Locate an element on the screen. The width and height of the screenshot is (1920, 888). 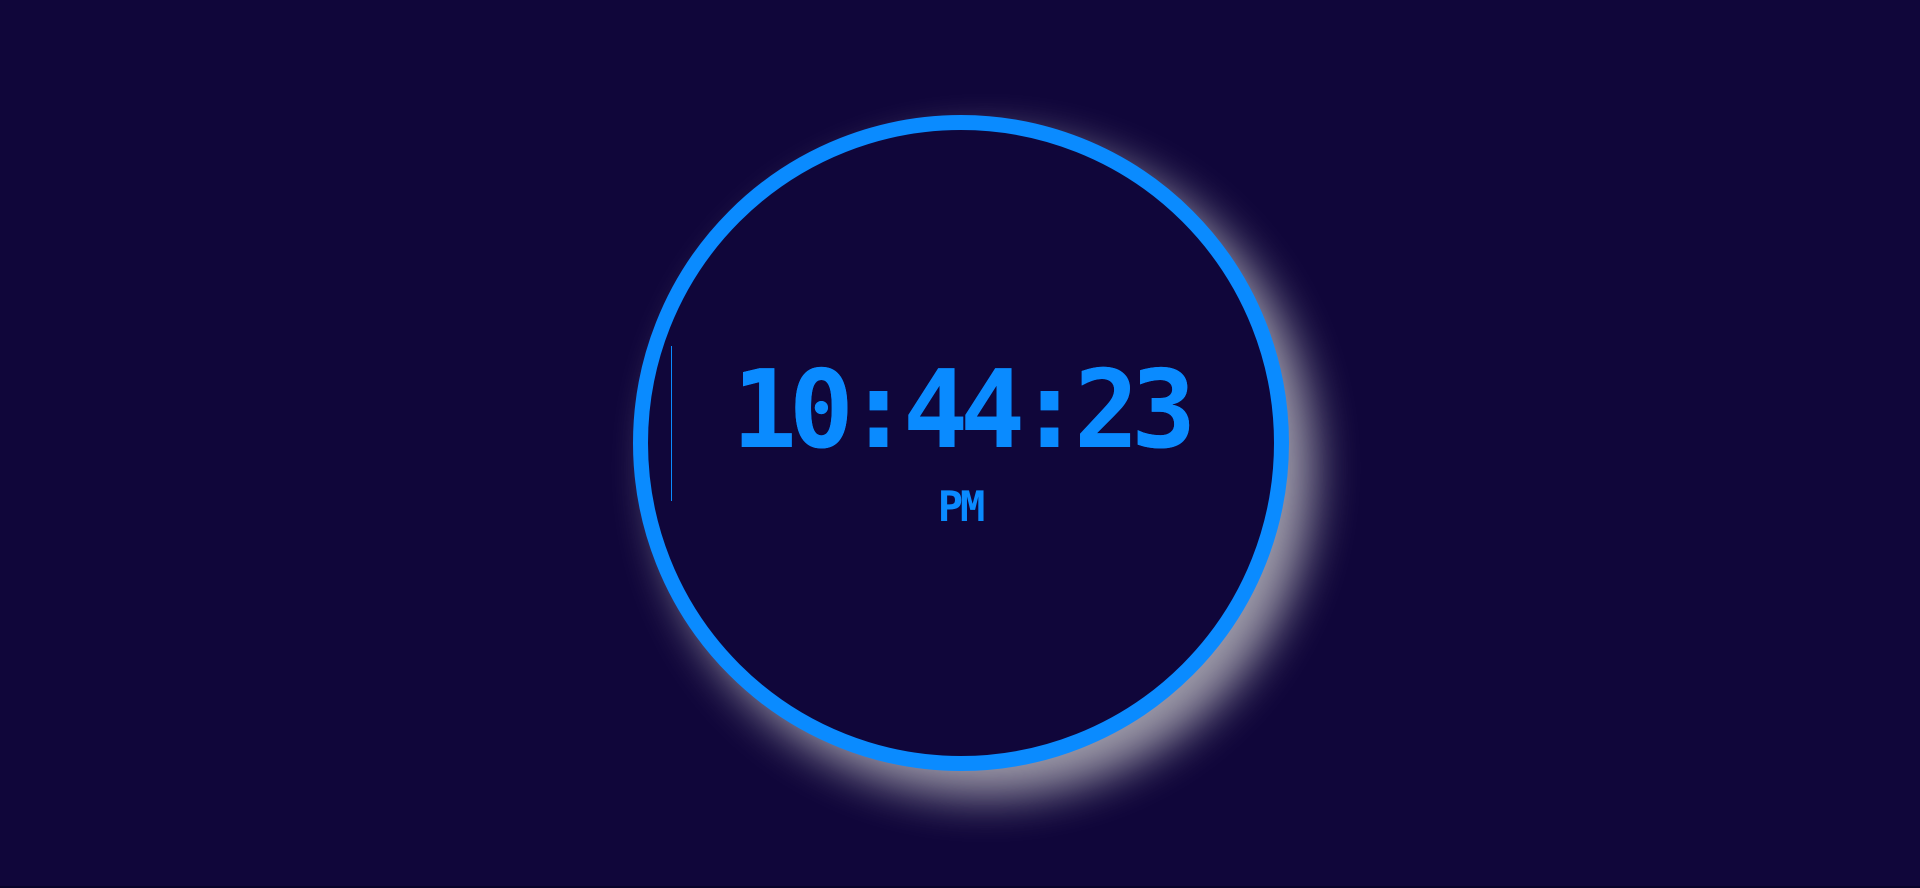
digital-time: 10 : 44 : 23 is located at coordinates (960, 411).